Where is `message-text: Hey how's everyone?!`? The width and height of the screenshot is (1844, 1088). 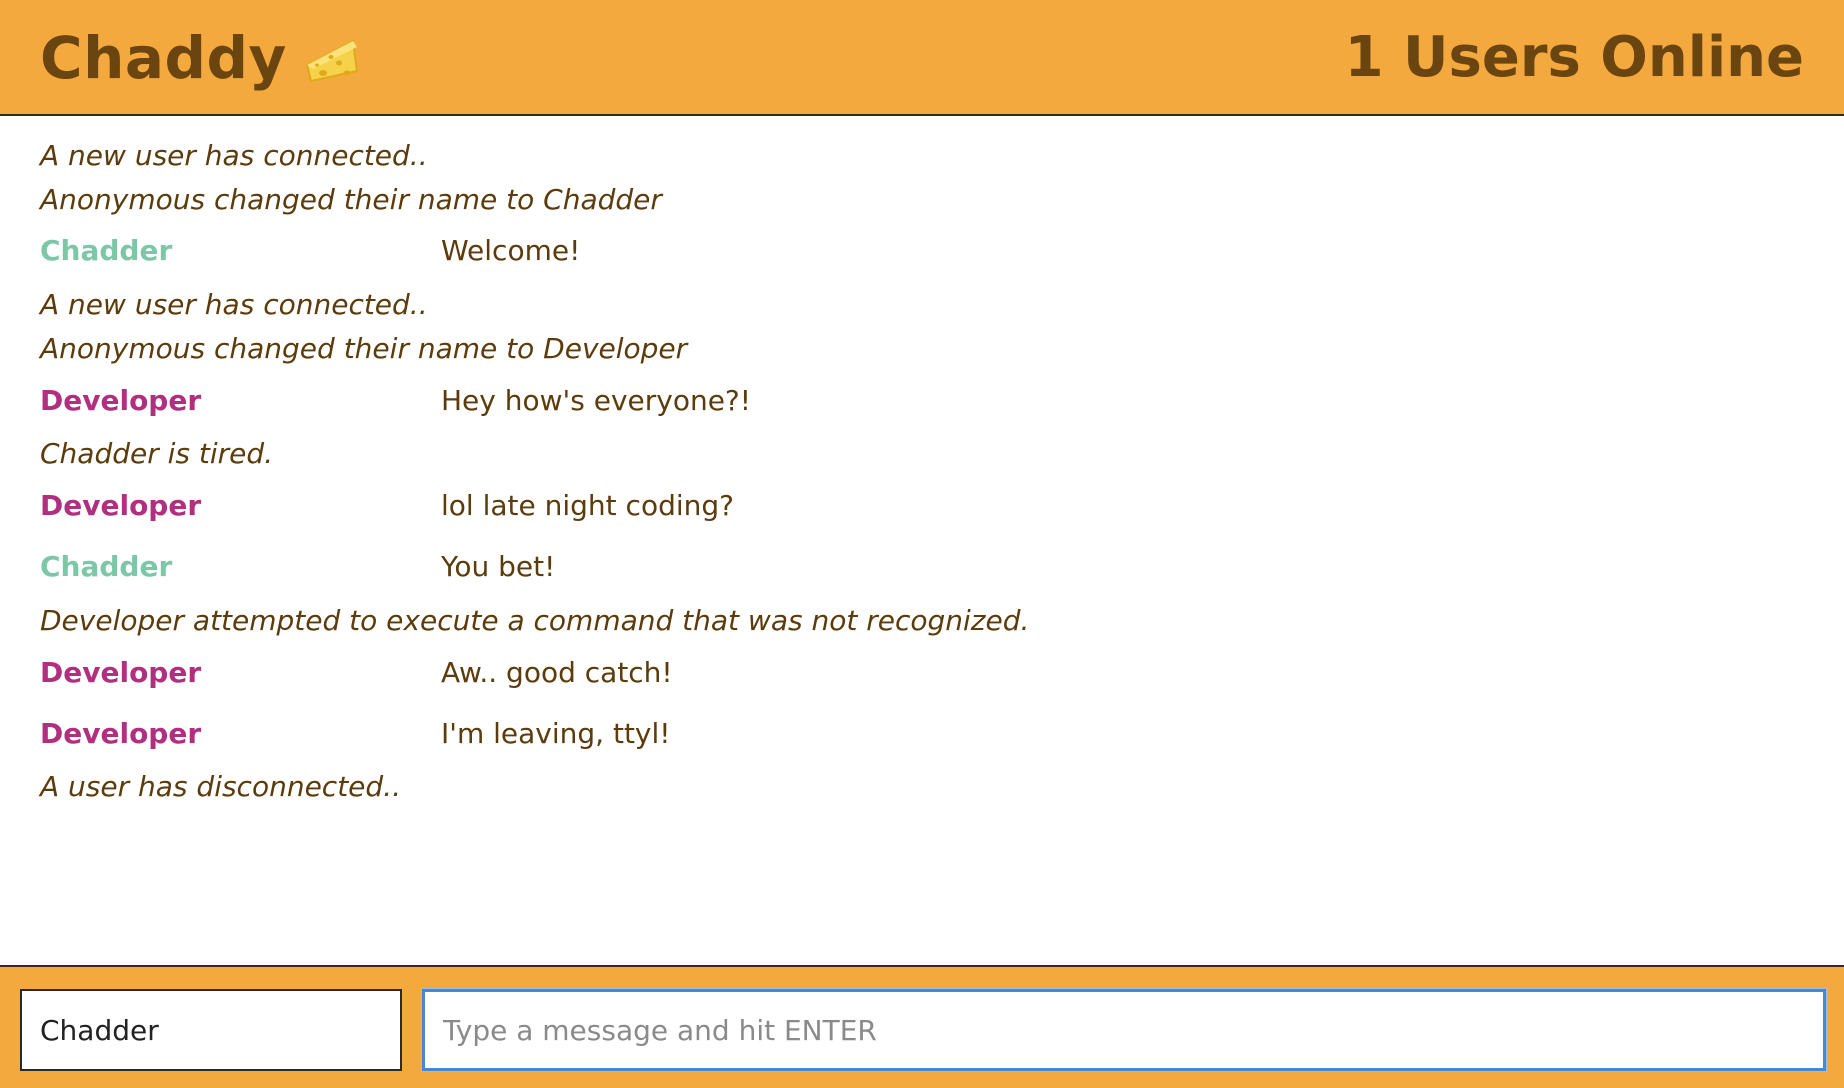 message-text: Hey how's everyone?! is located at coordinates (596, 400).